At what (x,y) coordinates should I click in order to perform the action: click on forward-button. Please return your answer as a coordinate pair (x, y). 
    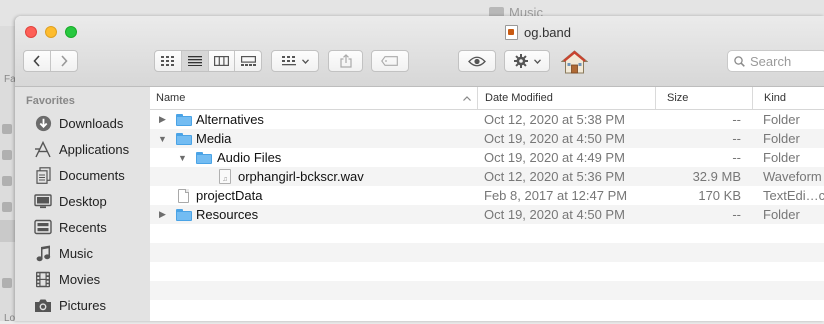
    Looking at the image, I should click on (63, 61).